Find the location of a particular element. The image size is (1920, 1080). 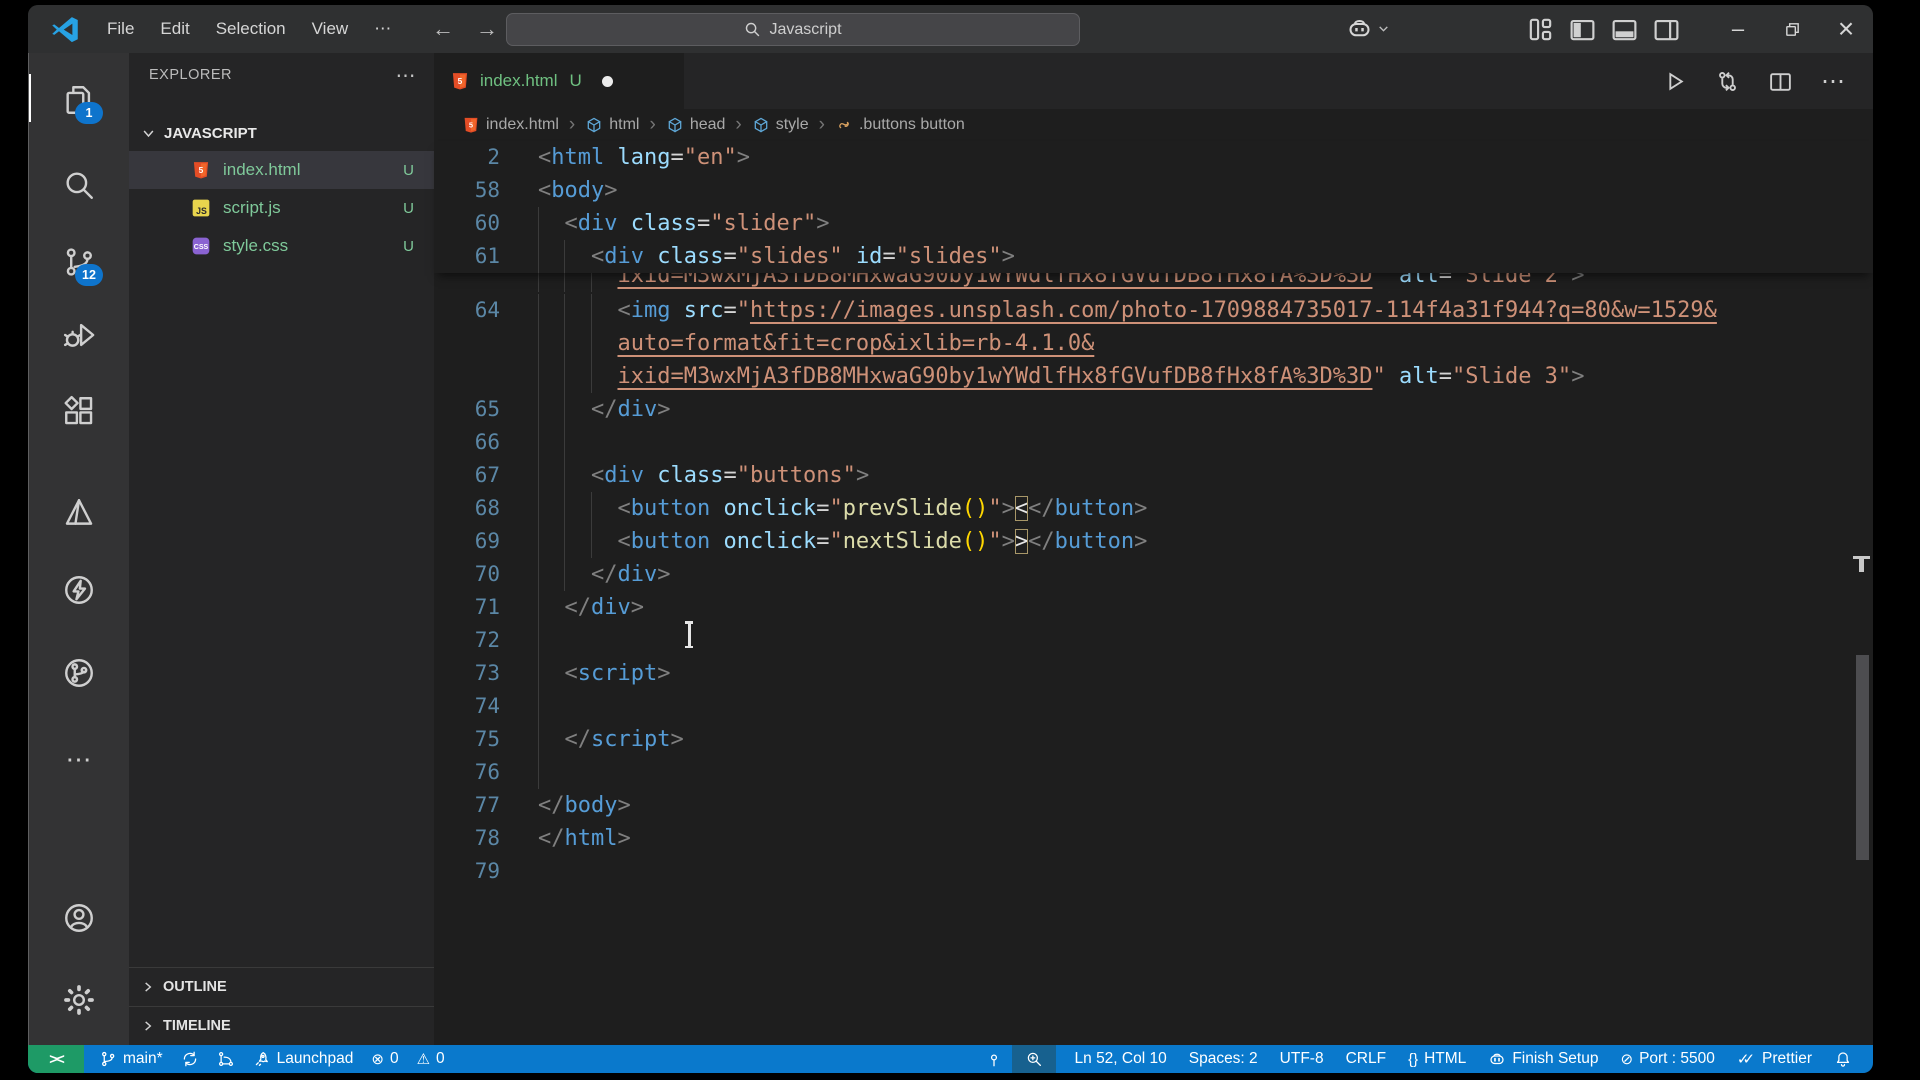

copilot-menu is located at coordinates (1368, 28).